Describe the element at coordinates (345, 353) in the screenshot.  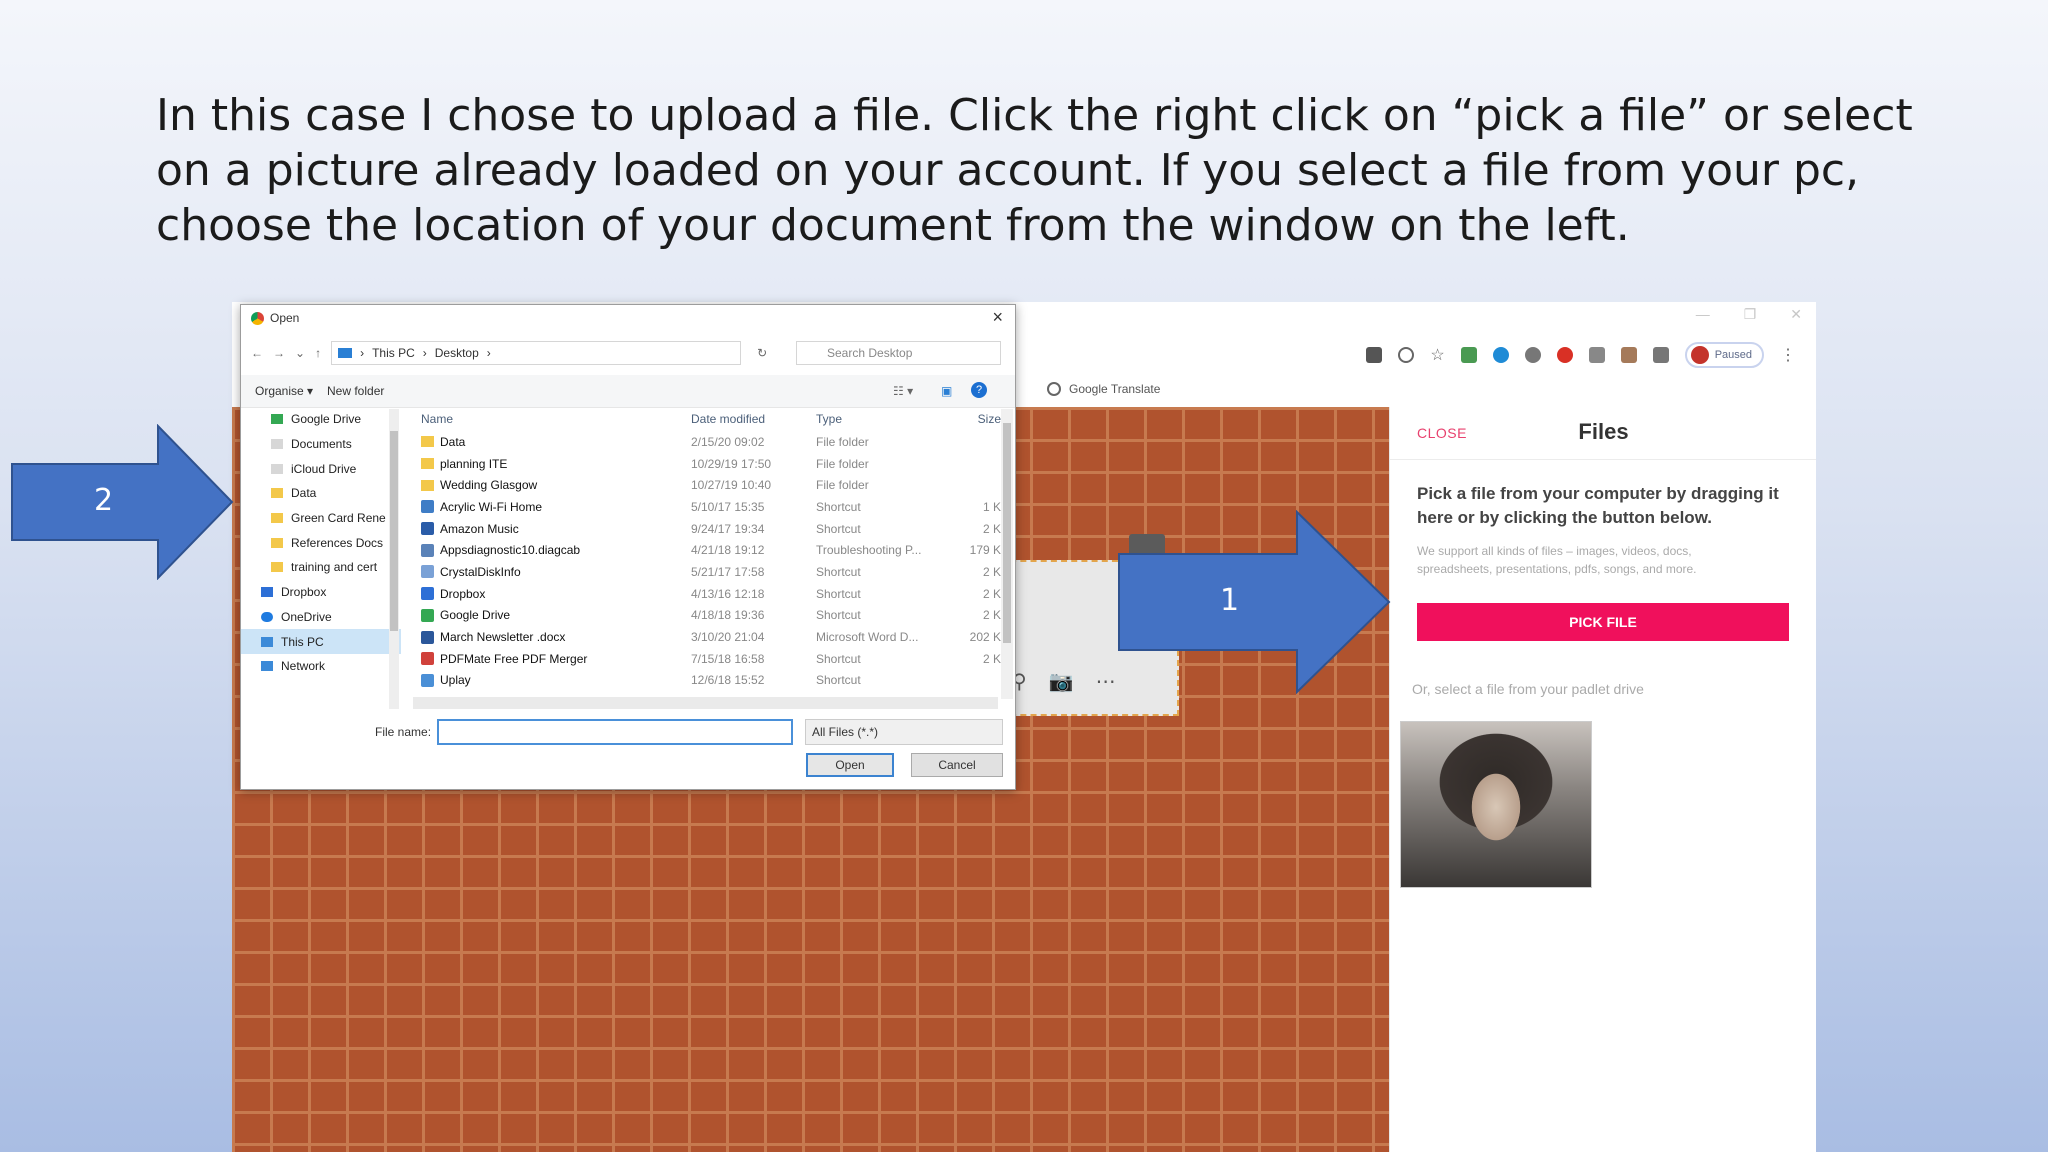
I see `pc-icon` at that location.